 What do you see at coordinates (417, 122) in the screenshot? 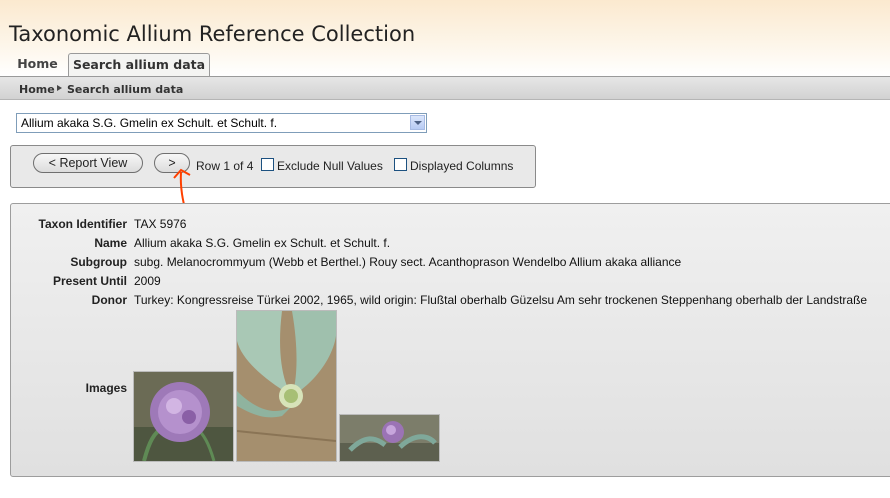
I see `chevron-down-icon` at bounding box center [417, 122].